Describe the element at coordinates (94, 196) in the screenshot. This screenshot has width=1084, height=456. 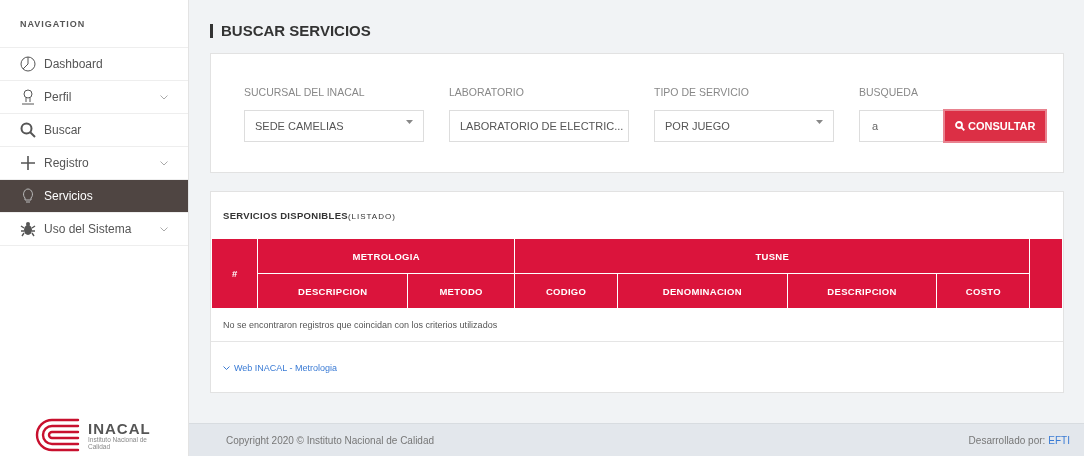
I see `sidebar-item: Servicios` at that location.